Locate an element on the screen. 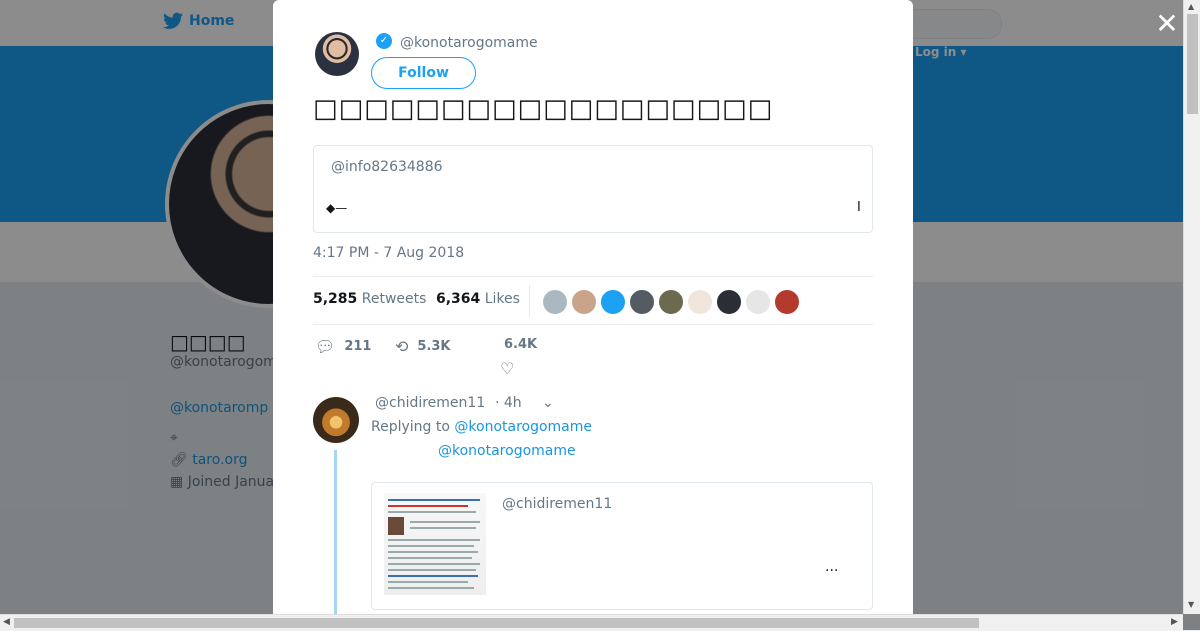 The height and width of the screenshot is (631, 1200). replying-to: Replying to @konotarogomame is located at coordinates (481, 427).